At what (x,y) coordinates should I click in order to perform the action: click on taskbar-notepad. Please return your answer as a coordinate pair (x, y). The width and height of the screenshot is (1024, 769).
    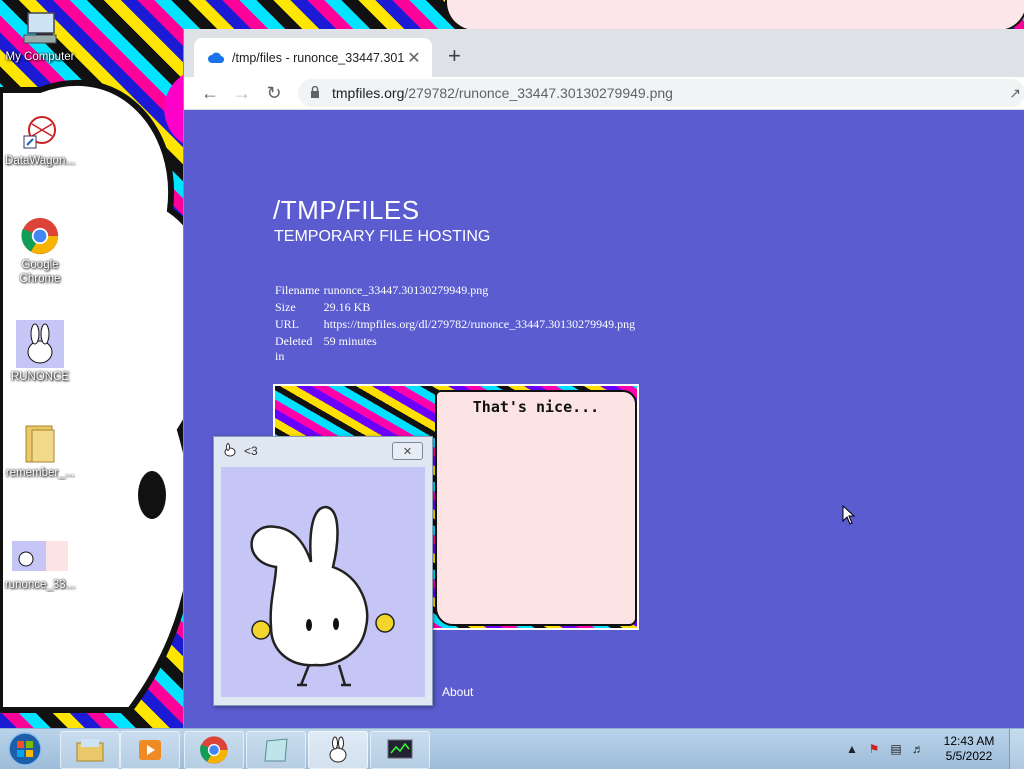
    Looking at the image, I should click on (276, 750).